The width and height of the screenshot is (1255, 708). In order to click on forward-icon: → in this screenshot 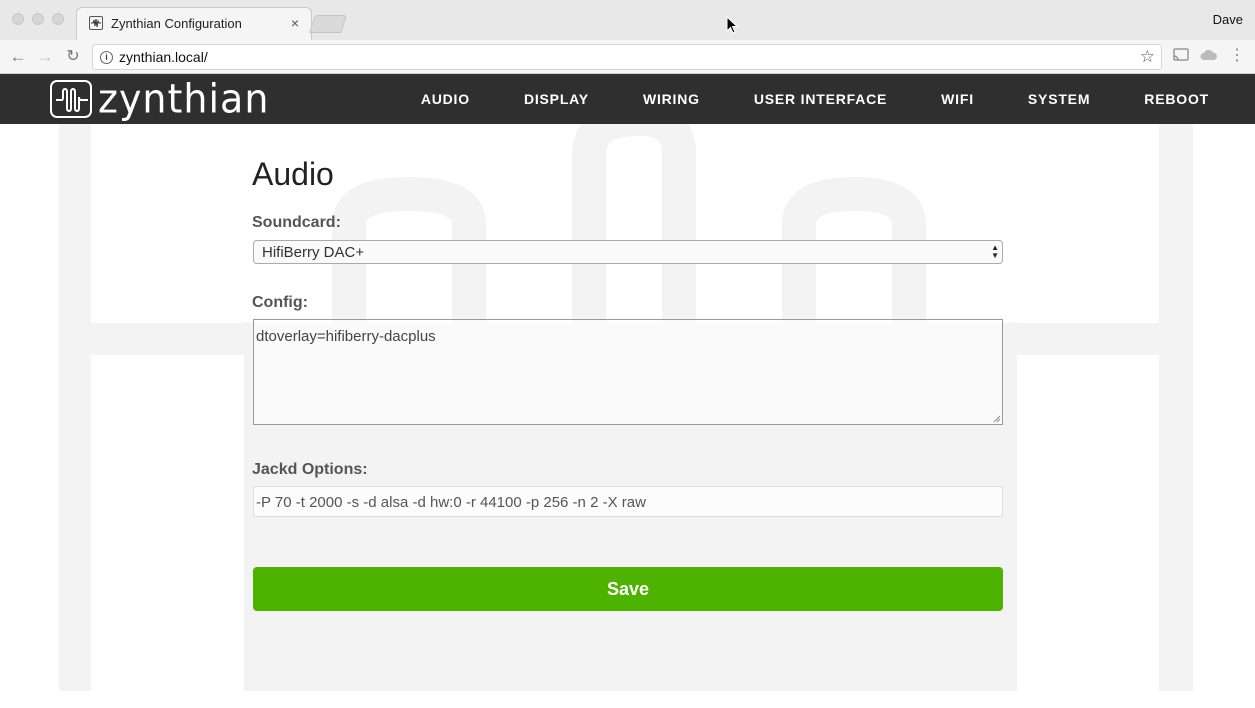, I will do `click(45, 57)`.